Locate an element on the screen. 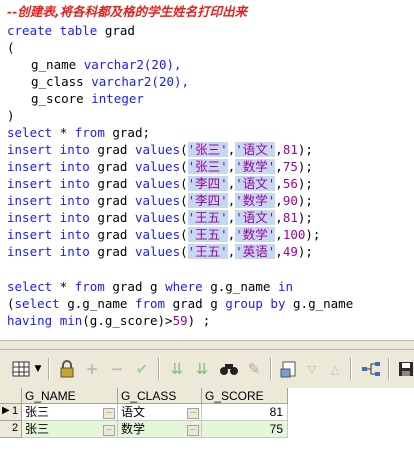 This screenshot has width=414, height=454. col2-name: g_class is located at coordinates (57, 81).